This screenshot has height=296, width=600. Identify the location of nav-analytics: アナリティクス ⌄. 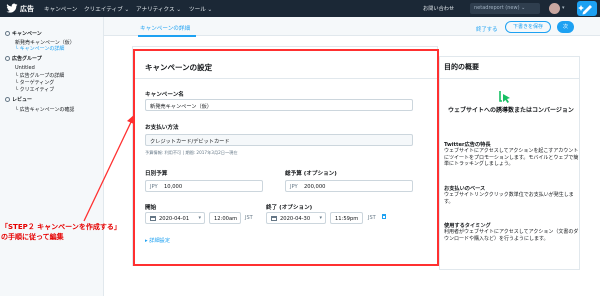
(158, 9).